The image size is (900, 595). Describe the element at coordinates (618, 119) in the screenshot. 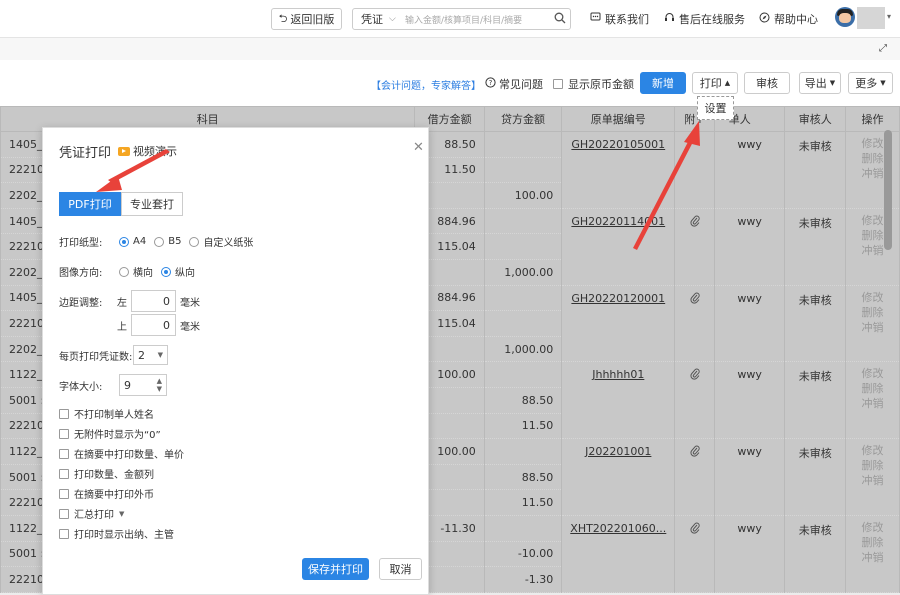

I see `col-doc-no: 原单据编号` at that location.